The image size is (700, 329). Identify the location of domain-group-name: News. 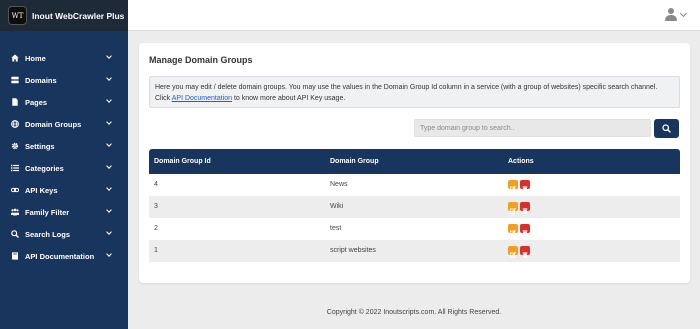
(339, 184).